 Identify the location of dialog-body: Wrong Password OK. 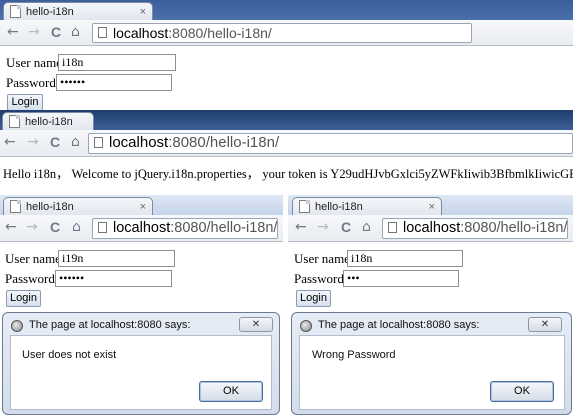
(432, 372).